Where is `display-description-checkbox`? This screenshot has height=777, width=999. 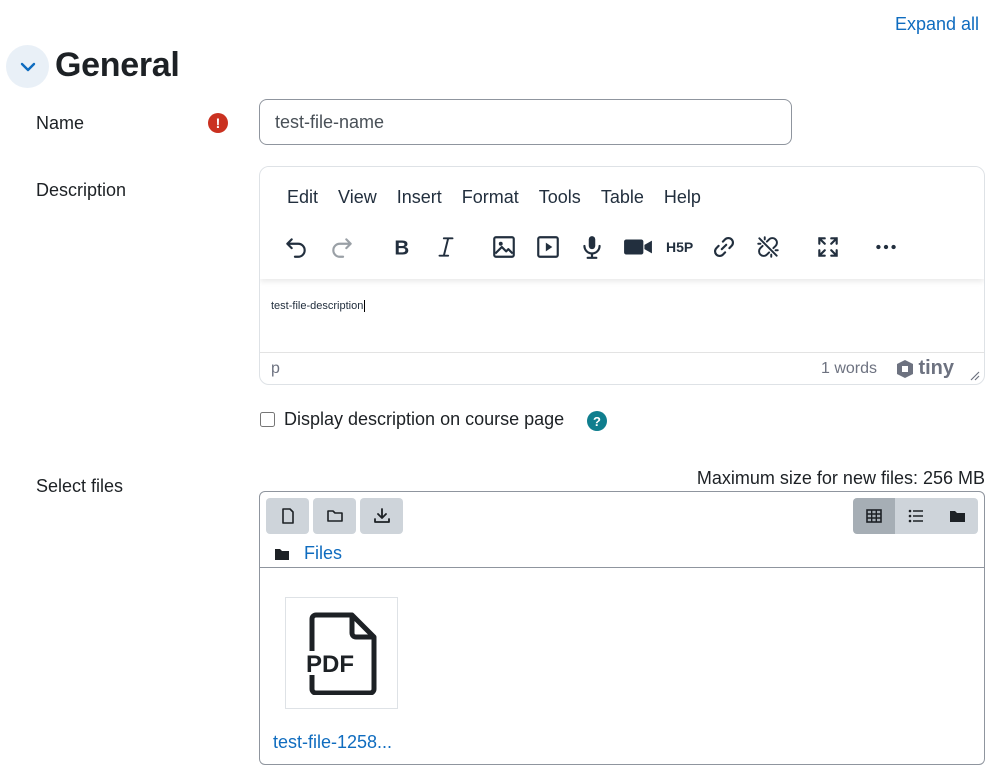 display-description-checkbox is located at coordinates (267, 419).